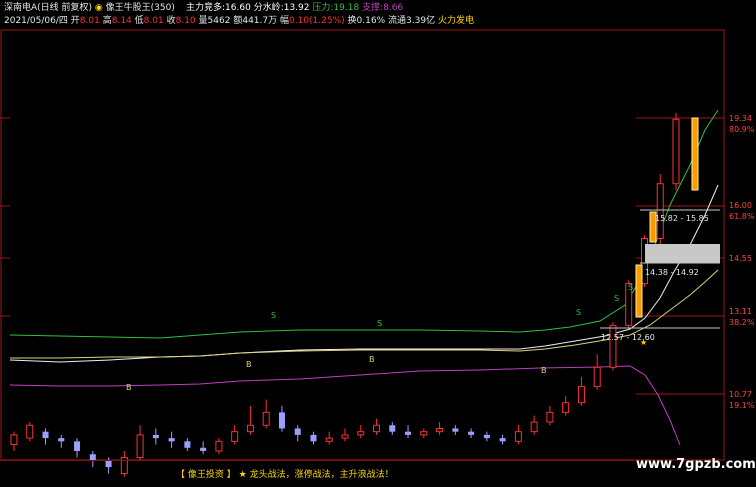  What do you see at coordinates (742, 129) in the screenshot?
I see `pct-label: 80.9%` at bounding box center [742, 129].